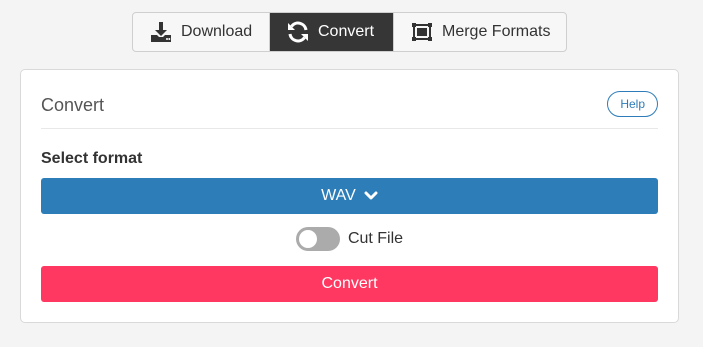  I want to click on convert-button: Convert, so click(349, 284).